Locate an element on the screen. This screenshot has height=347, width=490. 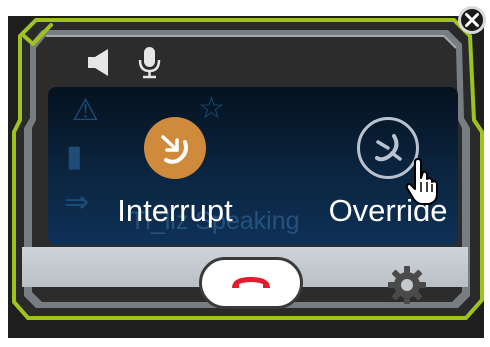
gear-icon is located at coordinates (407, 285).